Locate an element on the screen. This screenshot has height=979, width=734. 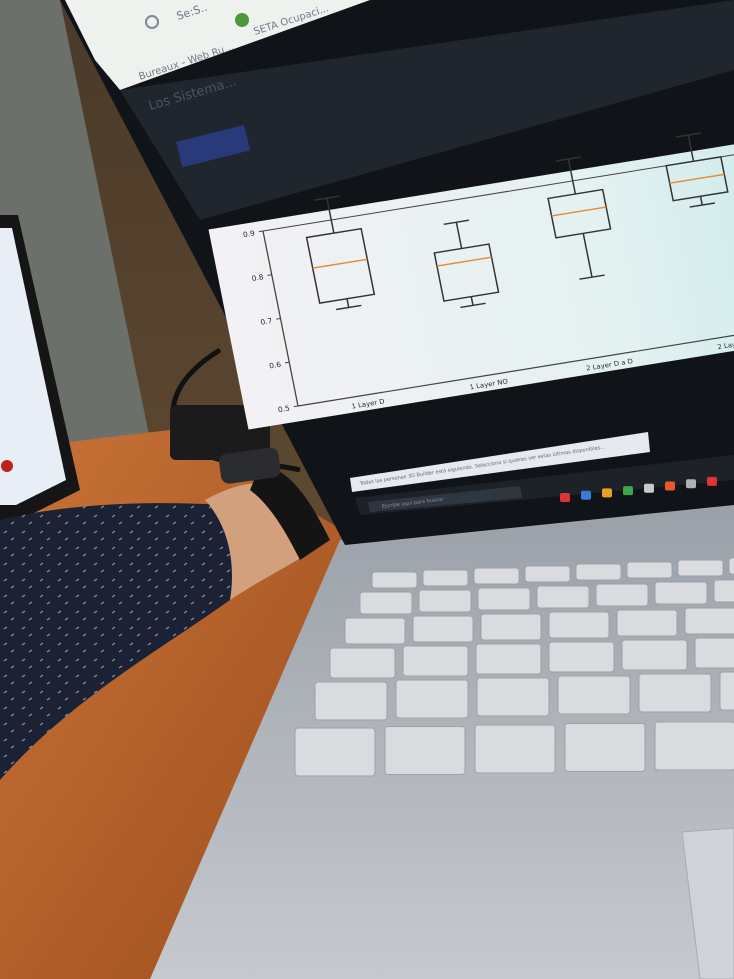
y-tick-label: 0.5 is located at coordinates (283, 409).